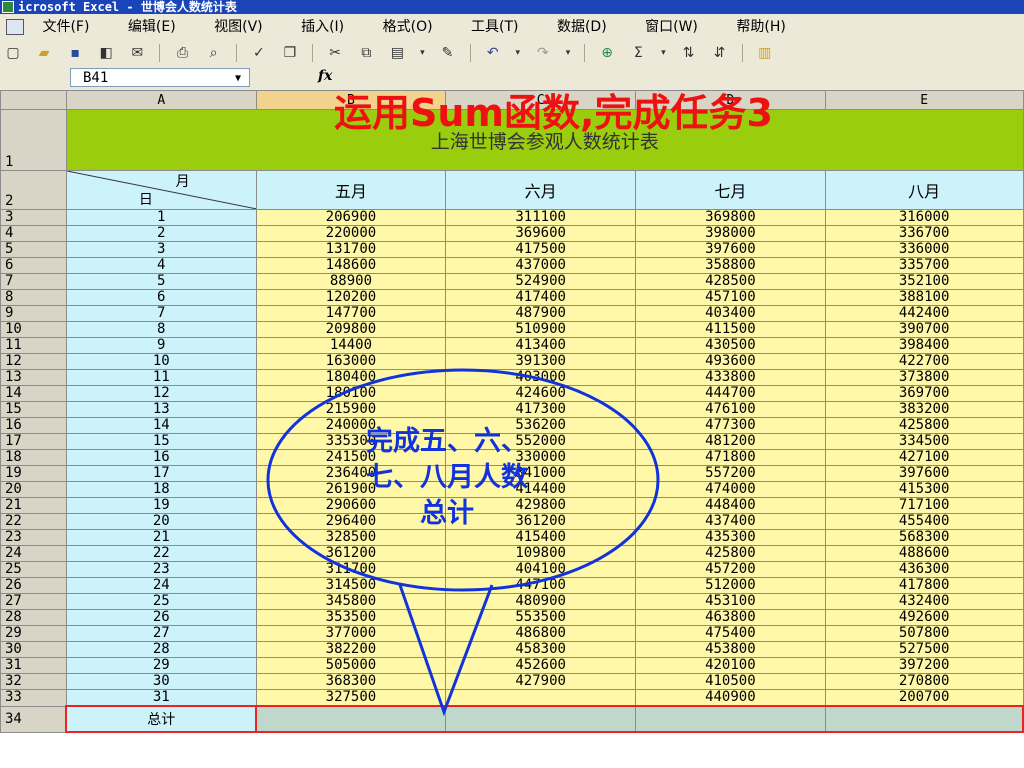  Describe the element at coordinates (335, 53) in the screenshot. I see `cut-icon: ✂` at that location.